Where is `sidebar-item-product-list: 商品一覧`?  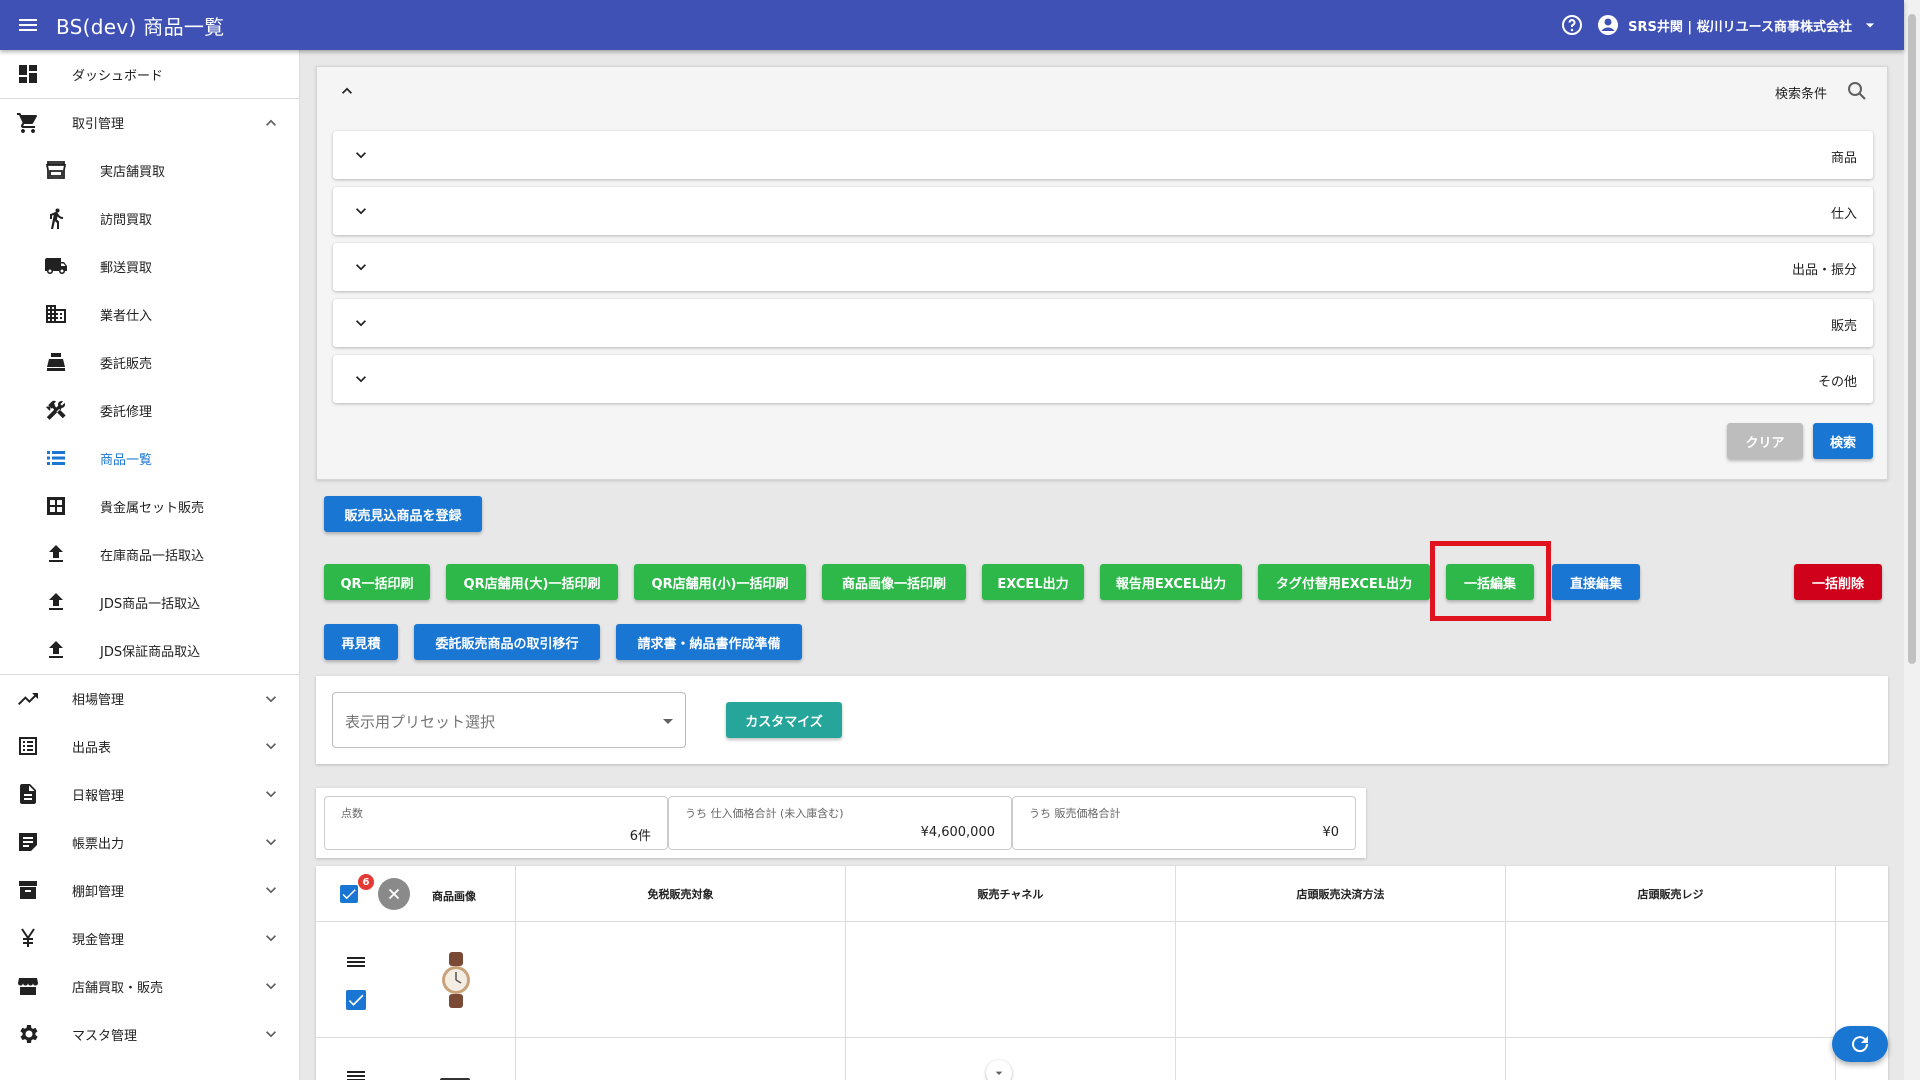 sidebar-item-product-list: 商品一覧 is located at coordinates (149, 458).